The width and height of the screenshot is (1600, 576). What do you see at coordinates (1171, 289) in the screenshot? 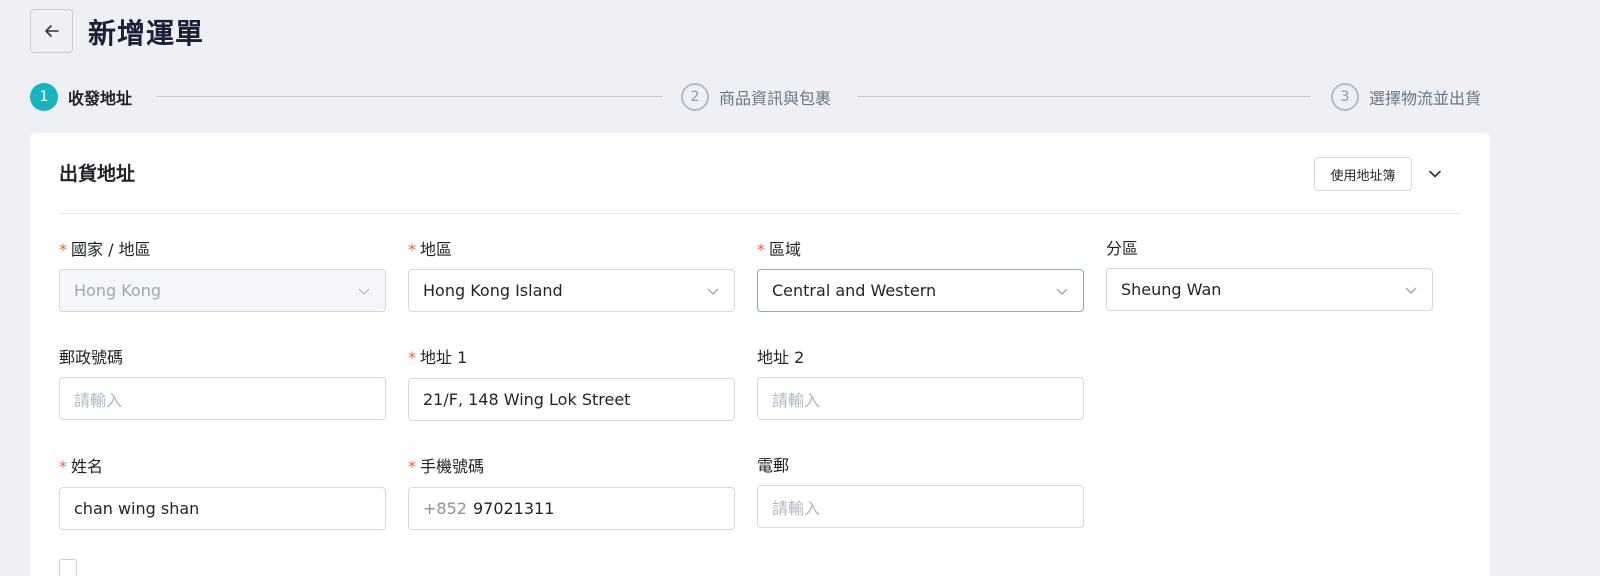
I see `subdistrict-value: Sheung Wan` at bounding box center [1171, 289].